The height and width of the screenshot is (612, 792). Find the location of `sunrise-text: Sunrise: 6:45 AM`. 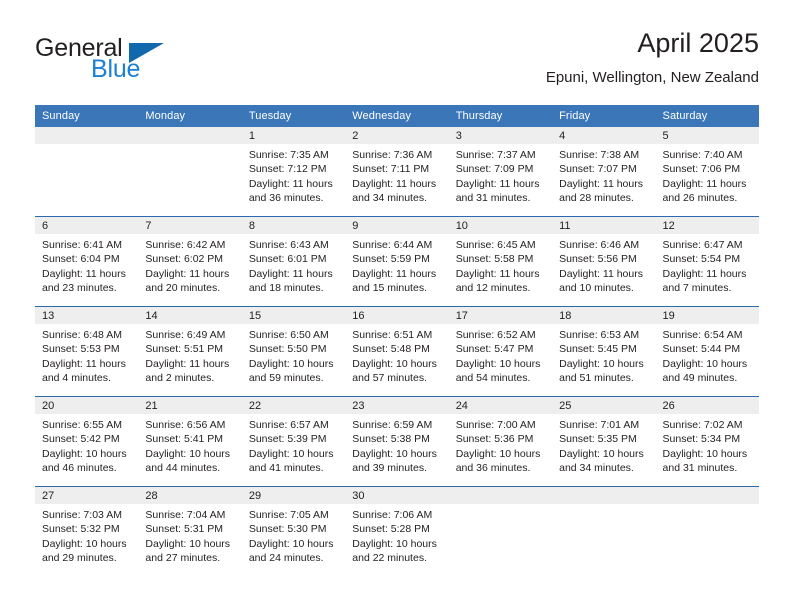

sunrise-text: Sunrise: 6:45 AM is located at coordinates (495, 245).